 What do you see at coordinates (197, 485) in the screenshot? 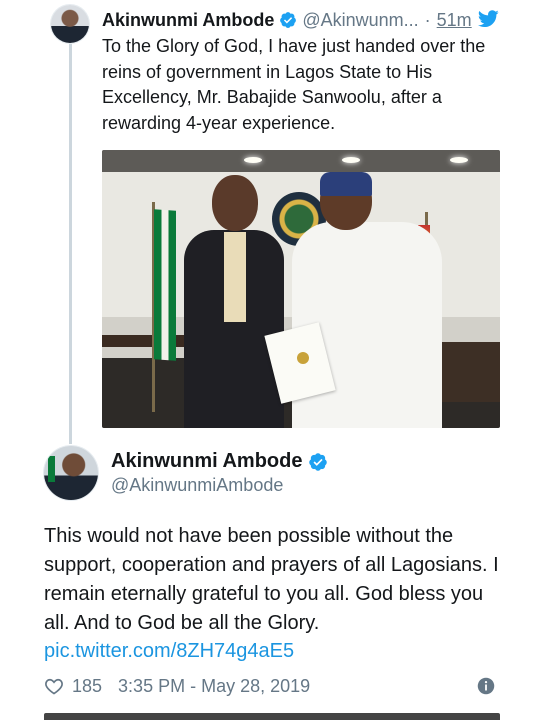
I see `author-handle: @AkinwunmiAmbode` at bounding box center [197, 485].